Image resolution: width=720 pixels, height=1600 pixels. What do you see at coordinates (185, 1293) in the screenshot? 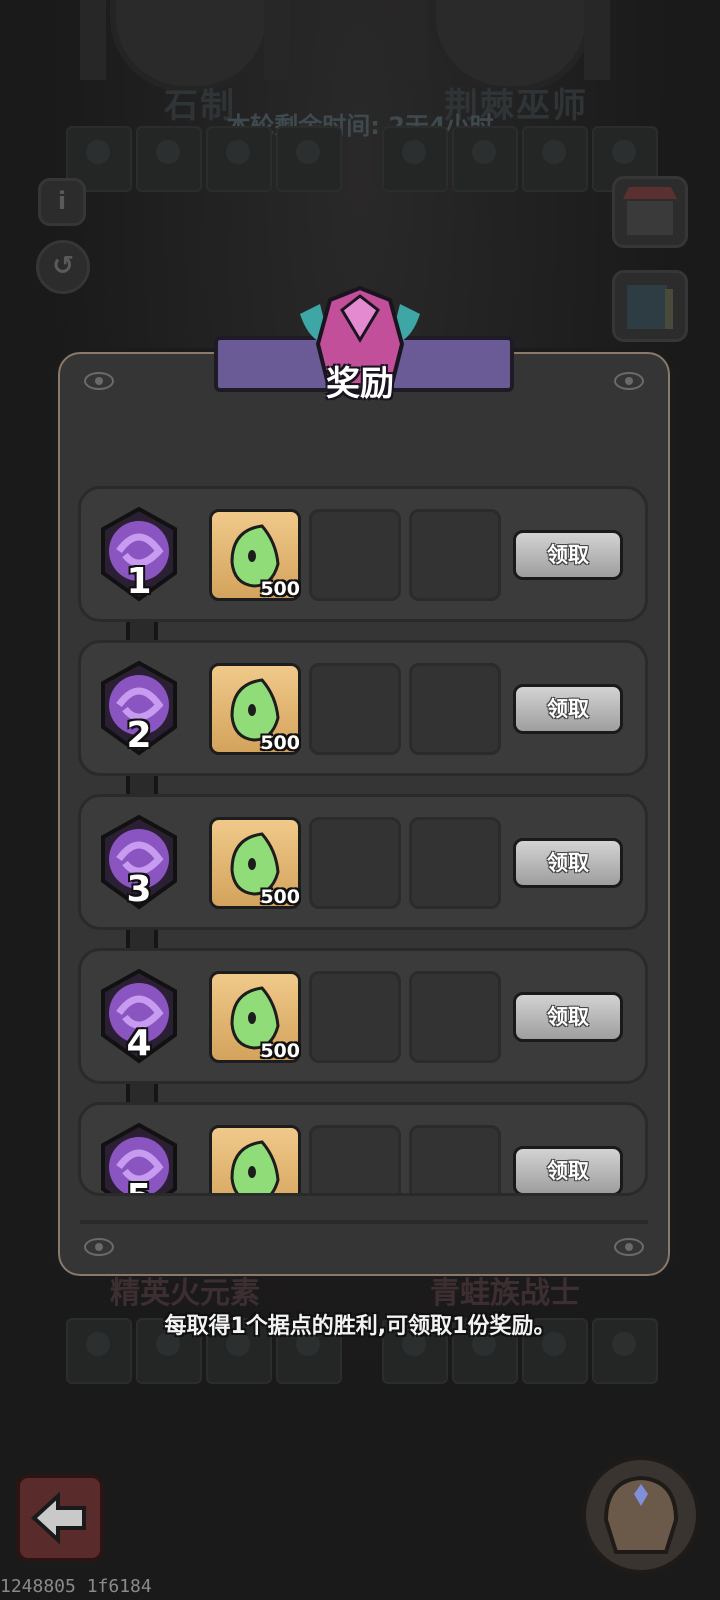
I see `bottom-left-label: 精英火元素` at bounding box center [185, 1293].